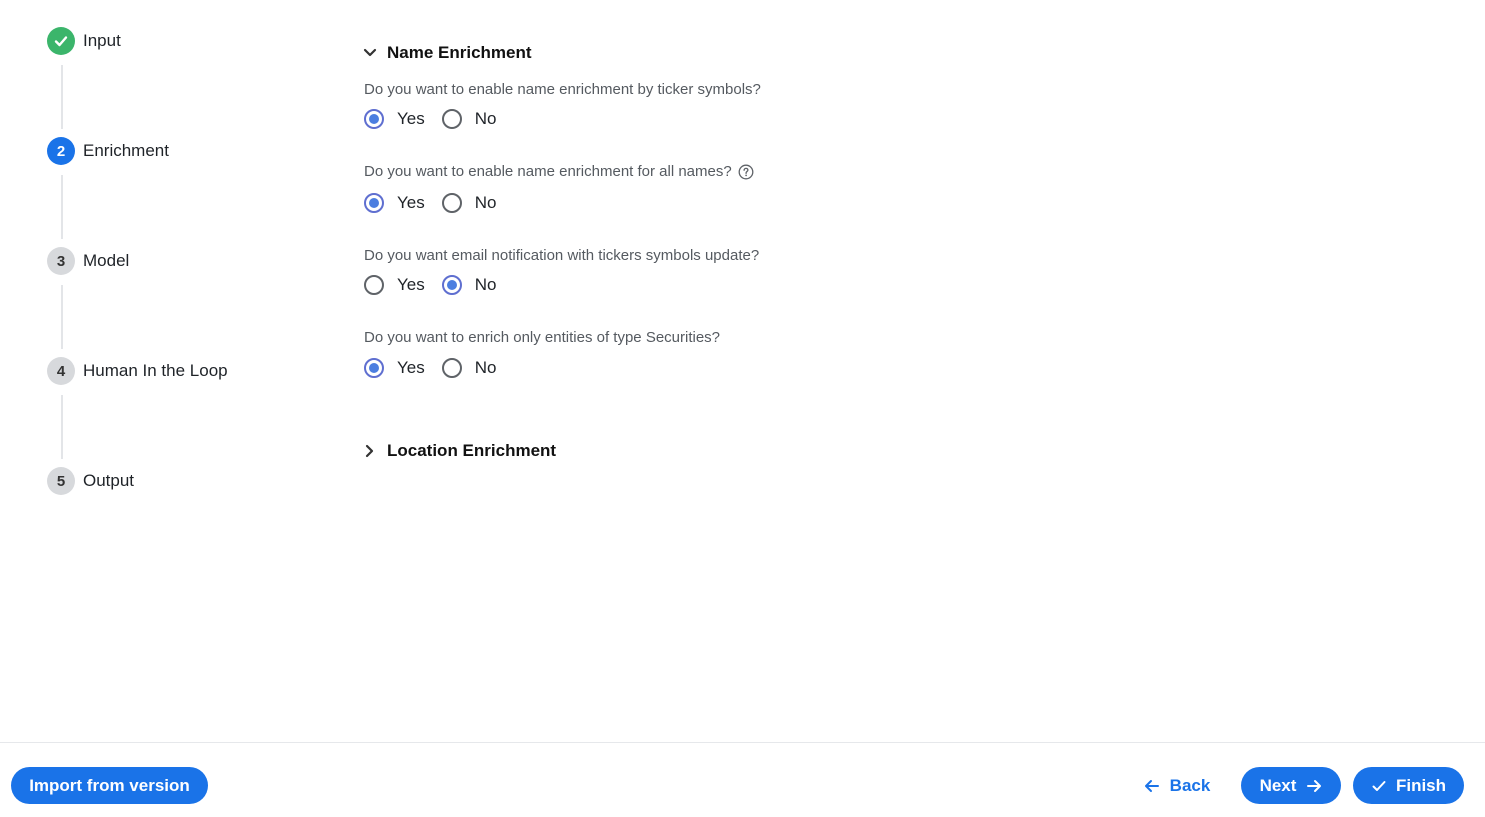 The height and width of the screenshot is (817, 1485). Describe the element at coordinates (459, 52) in the screenshot. I see `section-title: Name Enrichment` at that location.